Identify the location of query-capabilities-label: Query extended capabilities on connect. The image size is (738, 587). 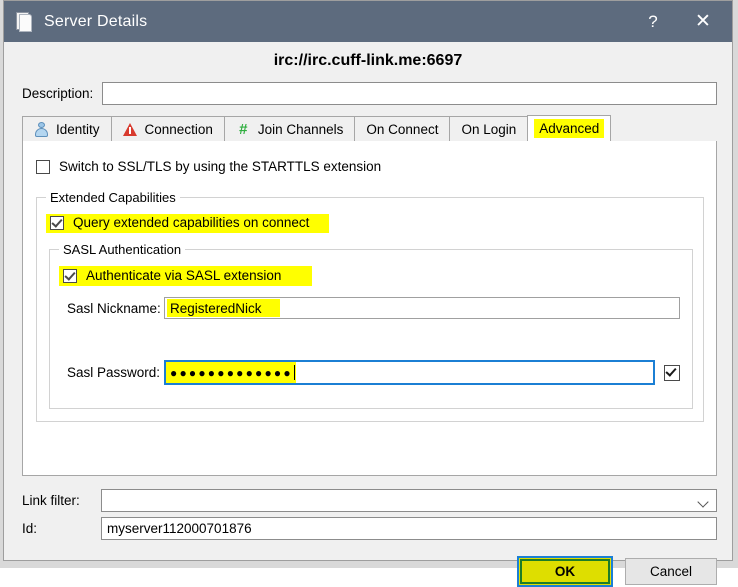
(191, 222).